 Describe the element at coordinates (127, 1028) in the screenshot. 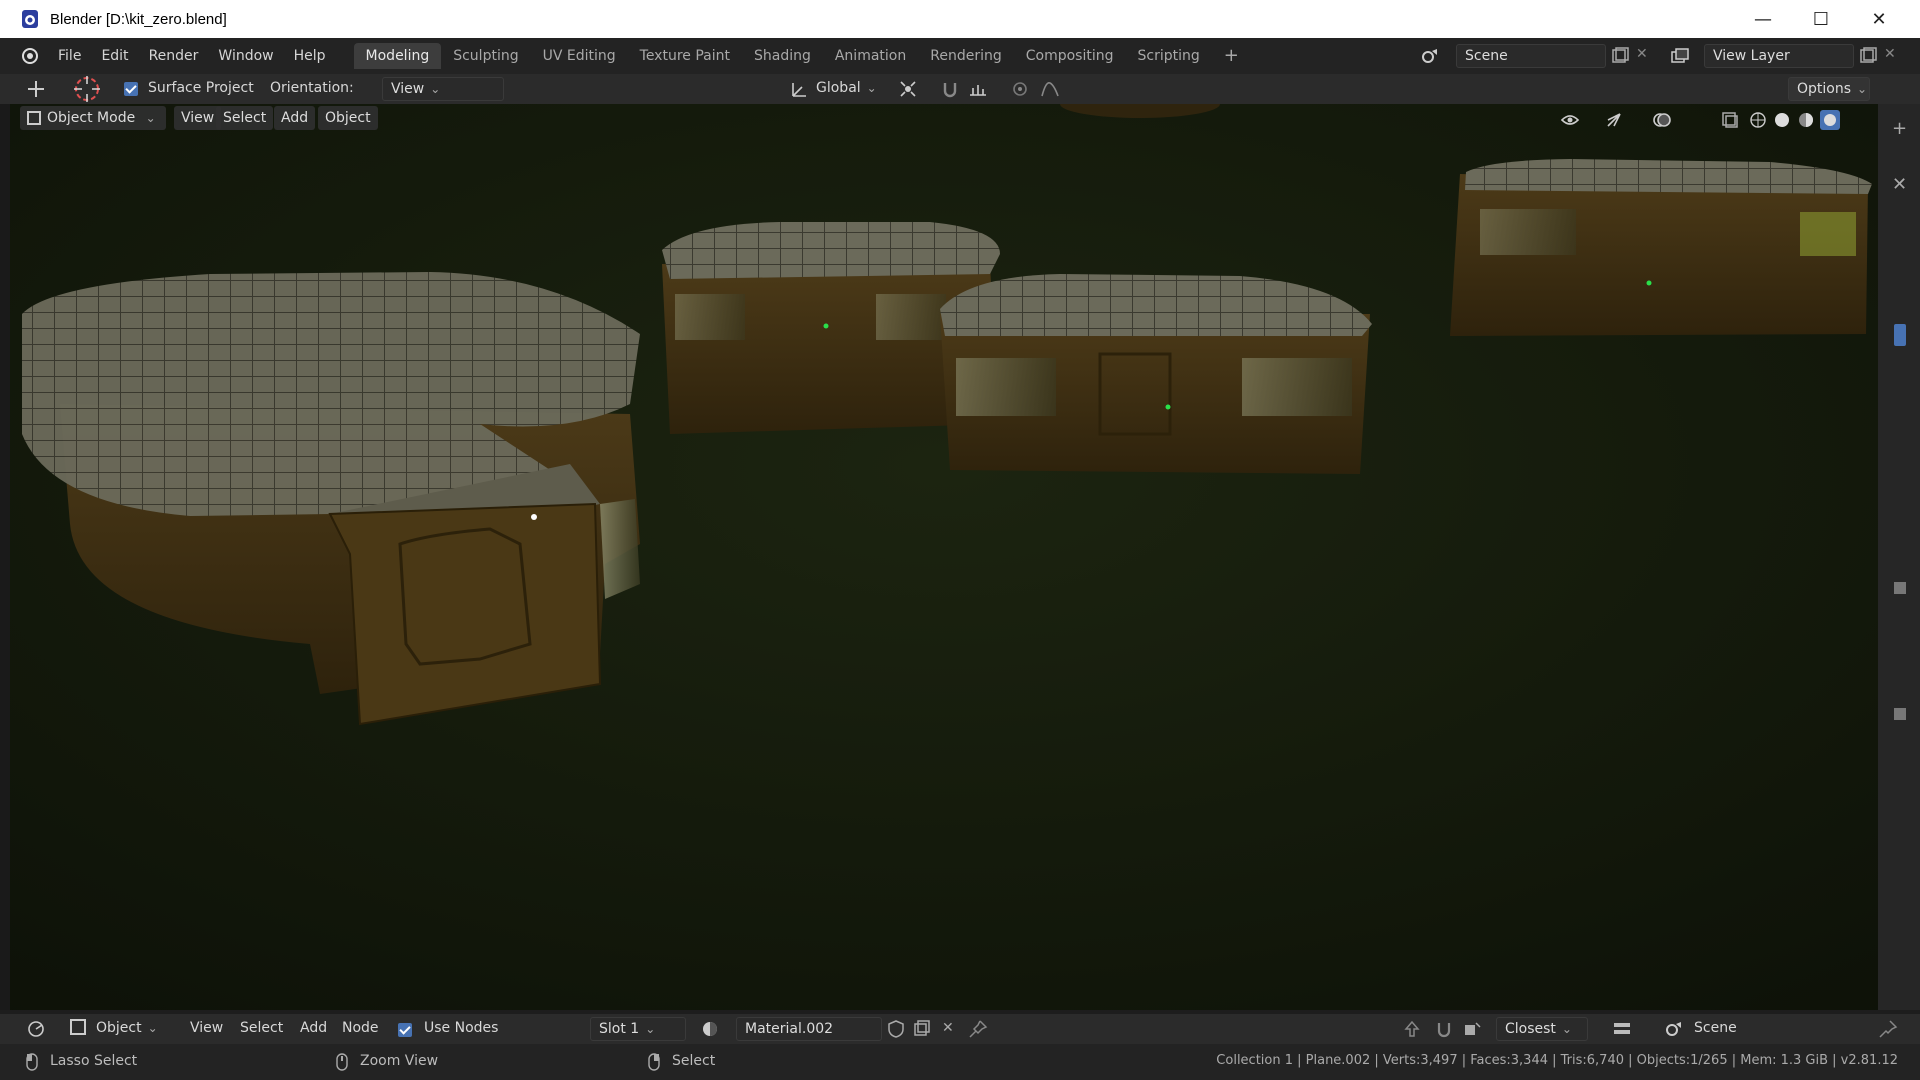

I see `shader-type-dropdown: Object` at that location.